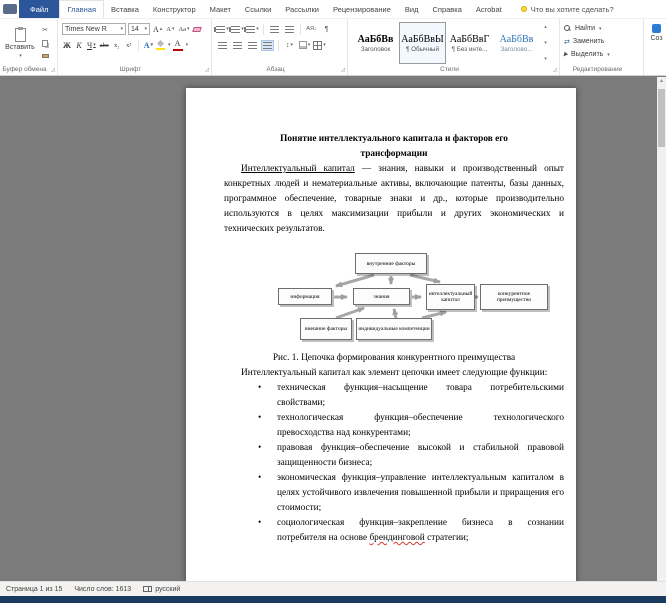  What do you see at coordinates (656, 28) in the screenshot?
I see `share-icon` at bounding box center [656, 28].